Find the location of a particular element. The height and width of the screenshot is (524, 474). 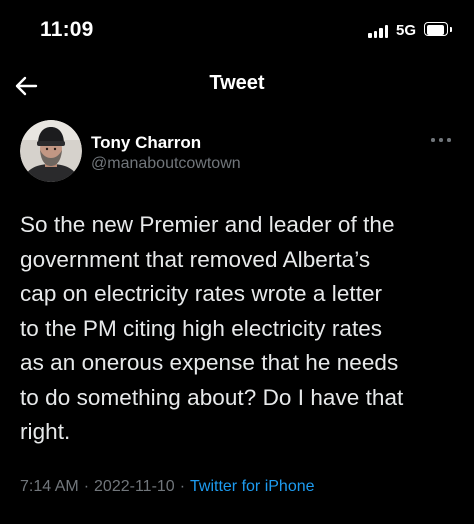

tweet-line: to the PM citing high electricity rates is located at coordinates (201, 328).